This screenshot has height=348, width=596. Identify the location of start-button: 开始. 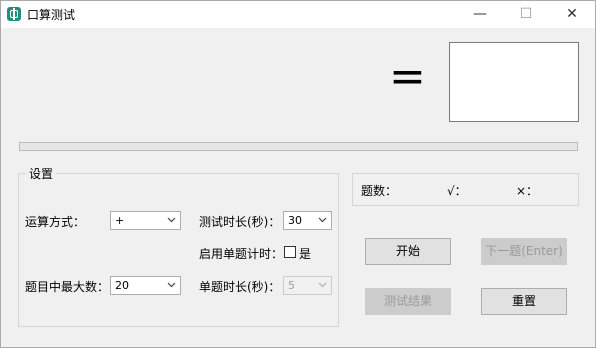
(408, 251).